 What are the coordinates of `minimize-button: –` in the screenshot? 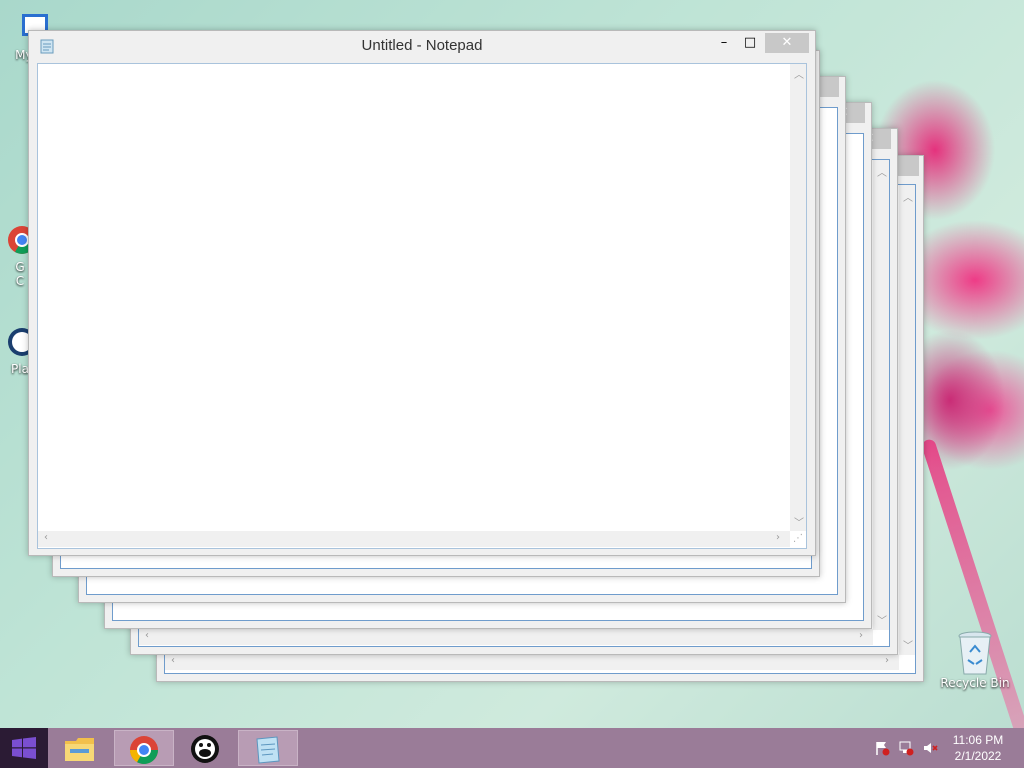 It's located at (724, 43).